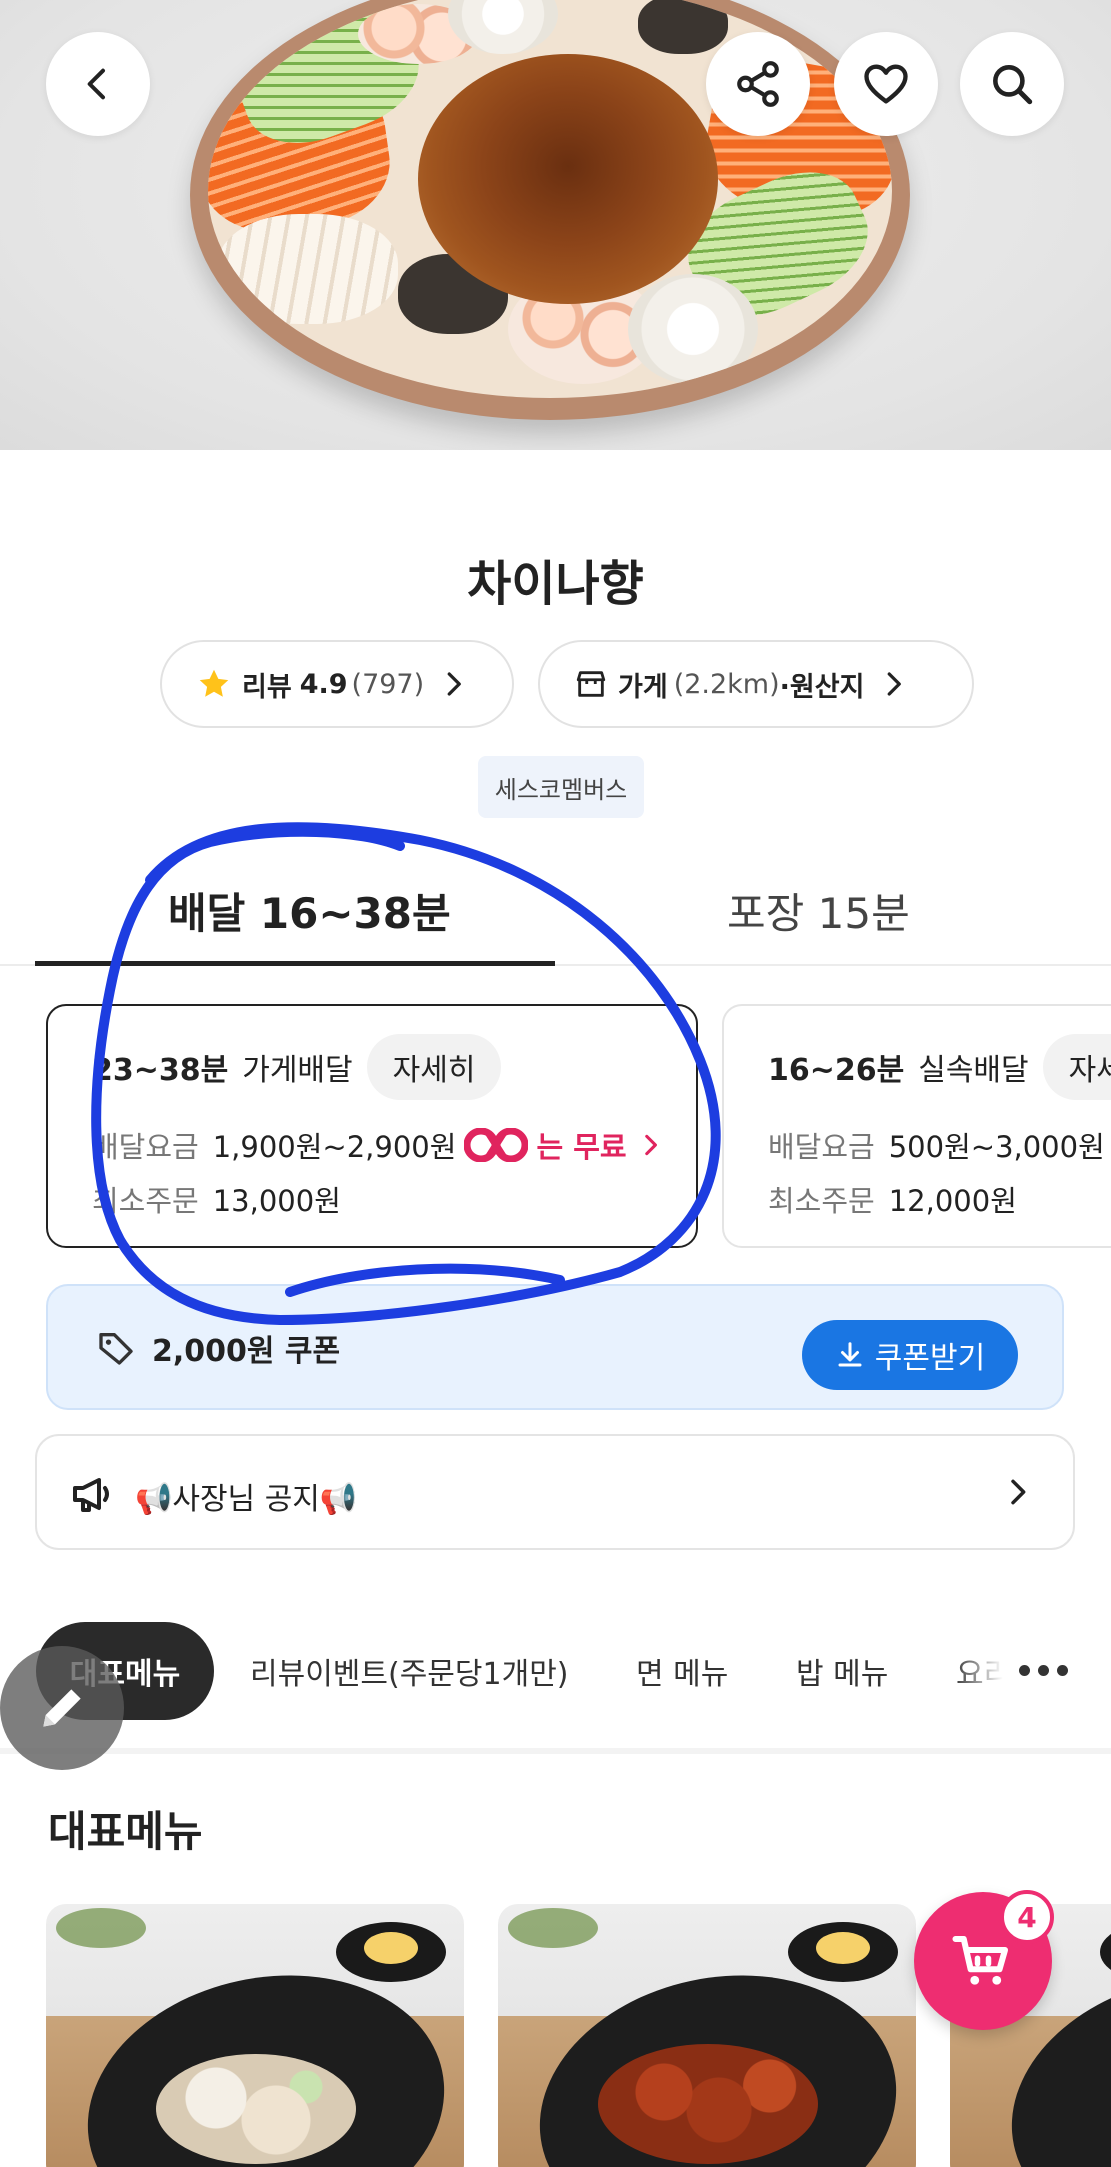 This screenshot has width=1111, height=2167. Describe the element at coordinates (581, 1147) in the screenshot. I see `free-delivery-text: 는 무료` at that location.